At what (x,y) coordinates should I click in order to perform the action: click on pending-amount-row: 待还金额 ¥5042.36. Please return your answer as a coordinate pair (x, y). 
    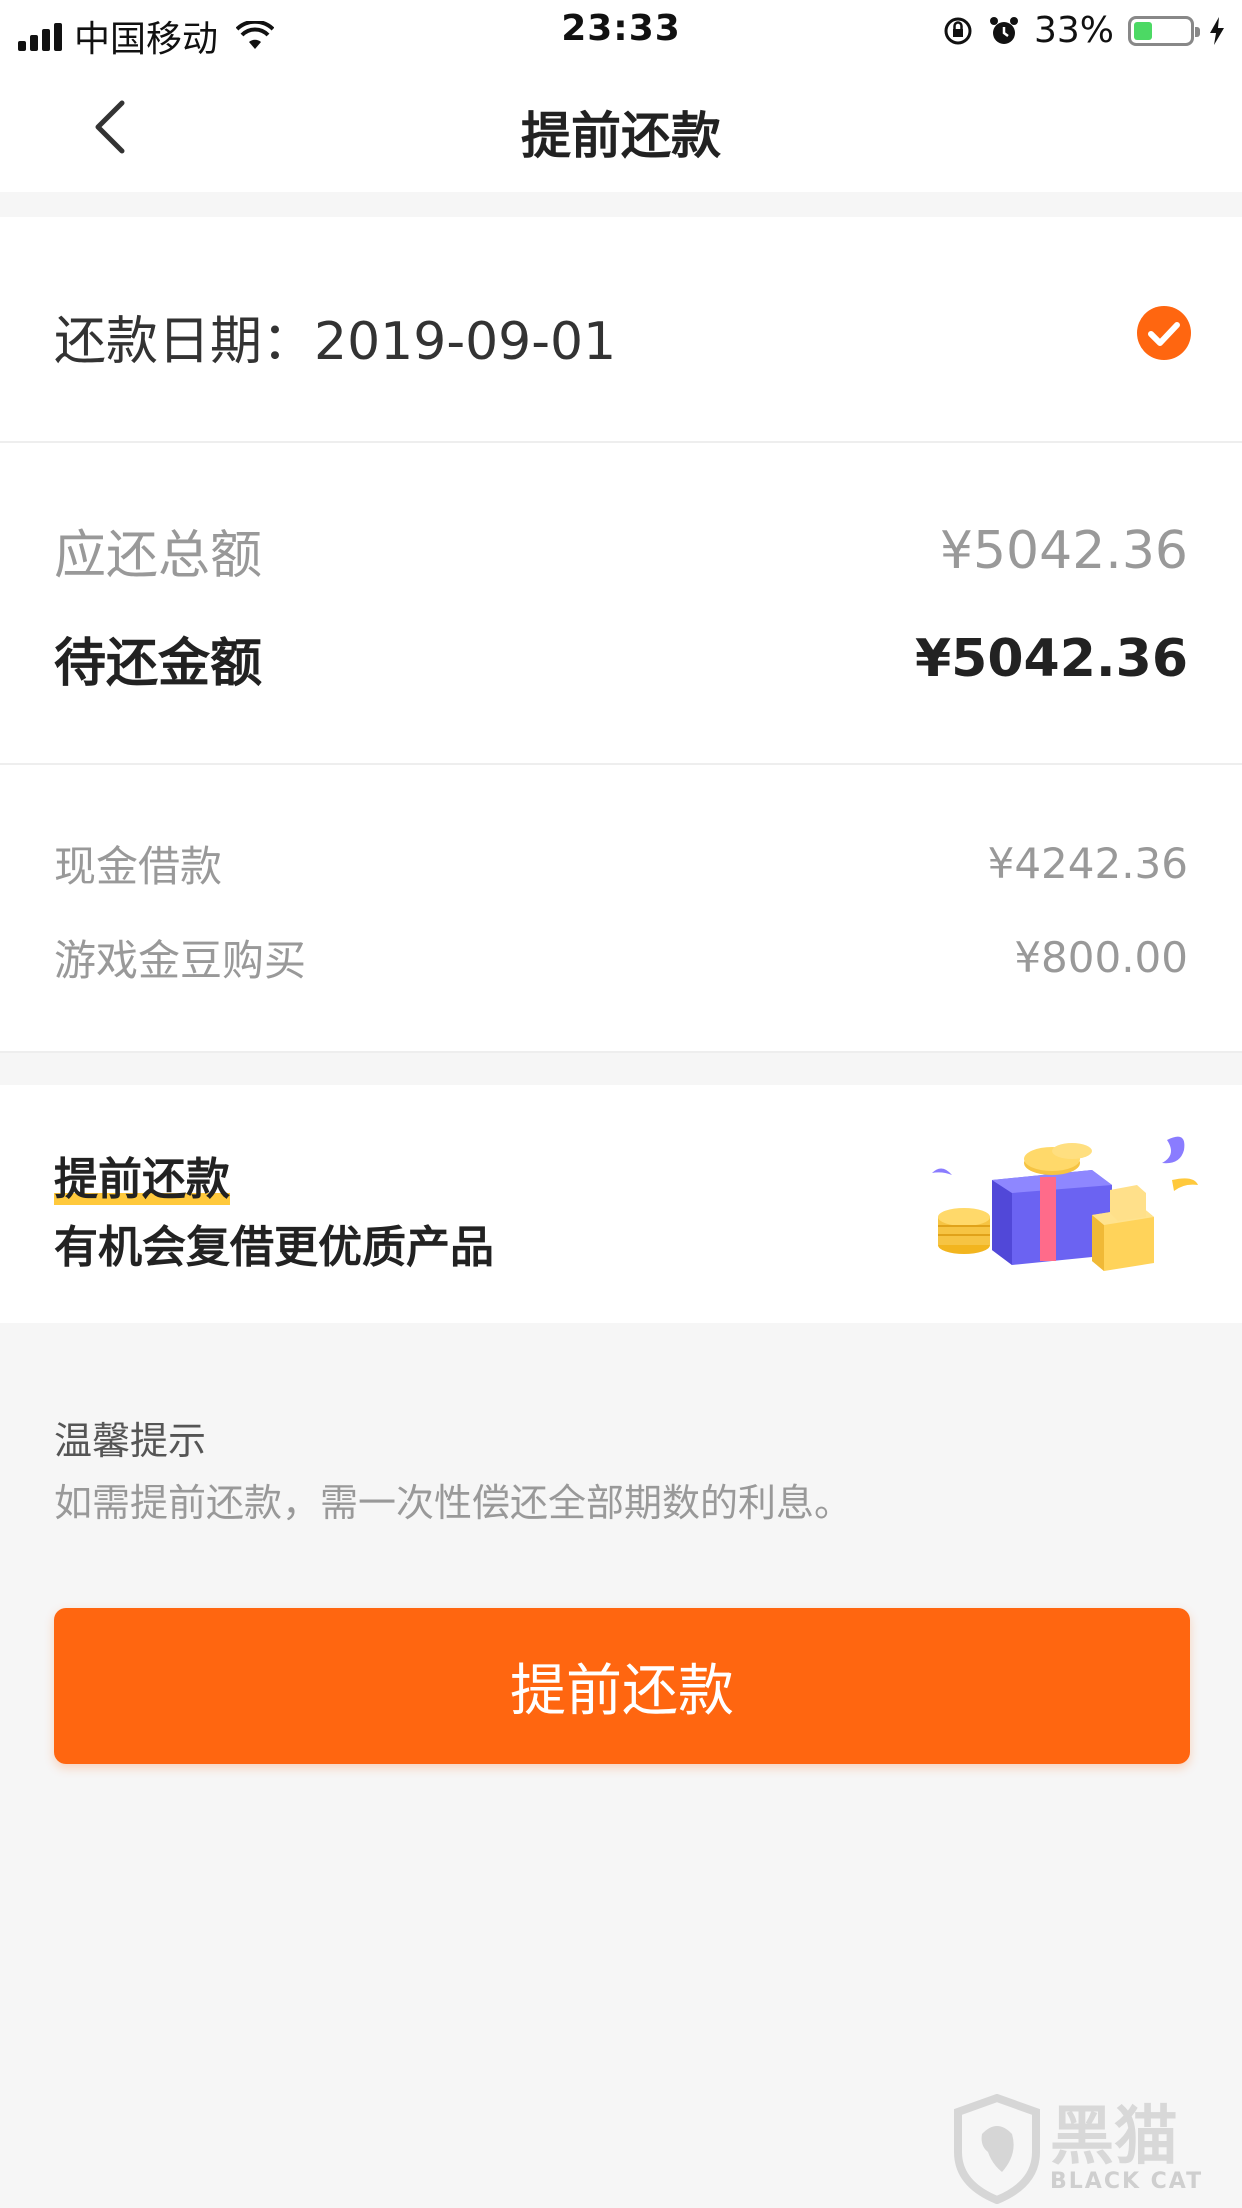
    Looking at the image, I should click on (621, 658).